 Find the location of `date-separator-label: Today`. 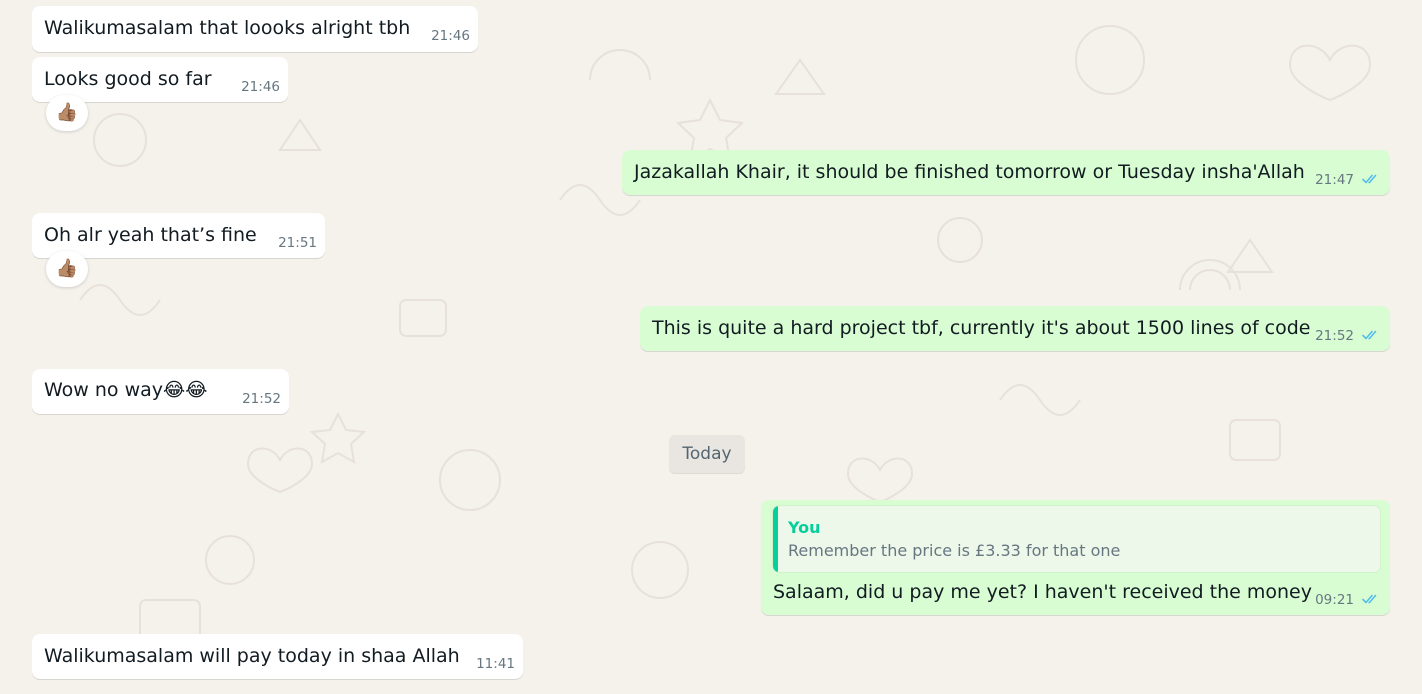

date-separator-label: Today is located at coordinates (707, 454).